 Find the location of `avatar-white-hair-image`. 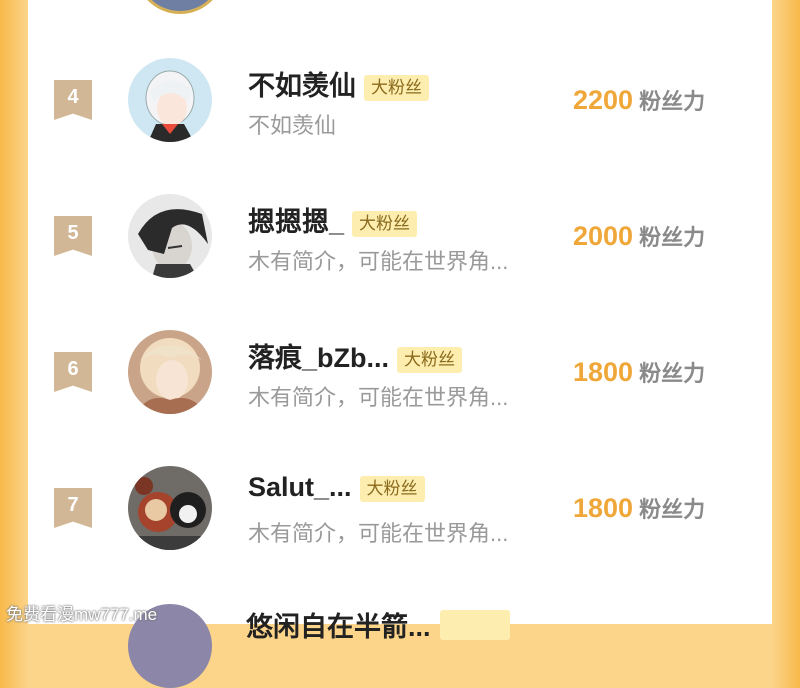

avatar-white-hair-image is located at coordinates (170, 100).